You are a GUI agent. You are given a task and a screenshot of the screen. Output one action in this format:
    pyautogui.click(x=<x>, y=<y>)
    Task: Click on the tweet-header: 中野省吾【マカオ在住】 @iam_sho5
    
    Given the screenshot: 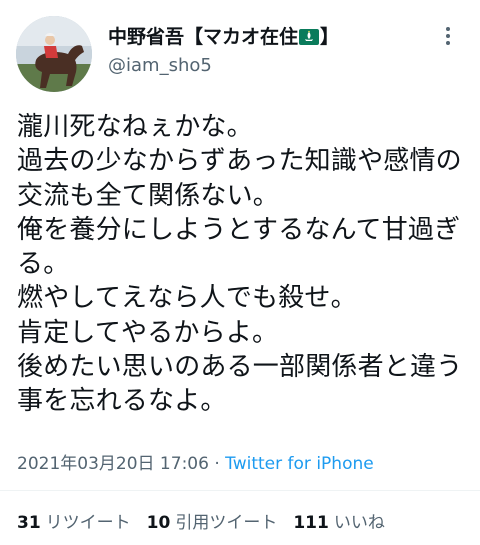 What is the action you would take?
    pyautogui.click(x=240, y=54)
    